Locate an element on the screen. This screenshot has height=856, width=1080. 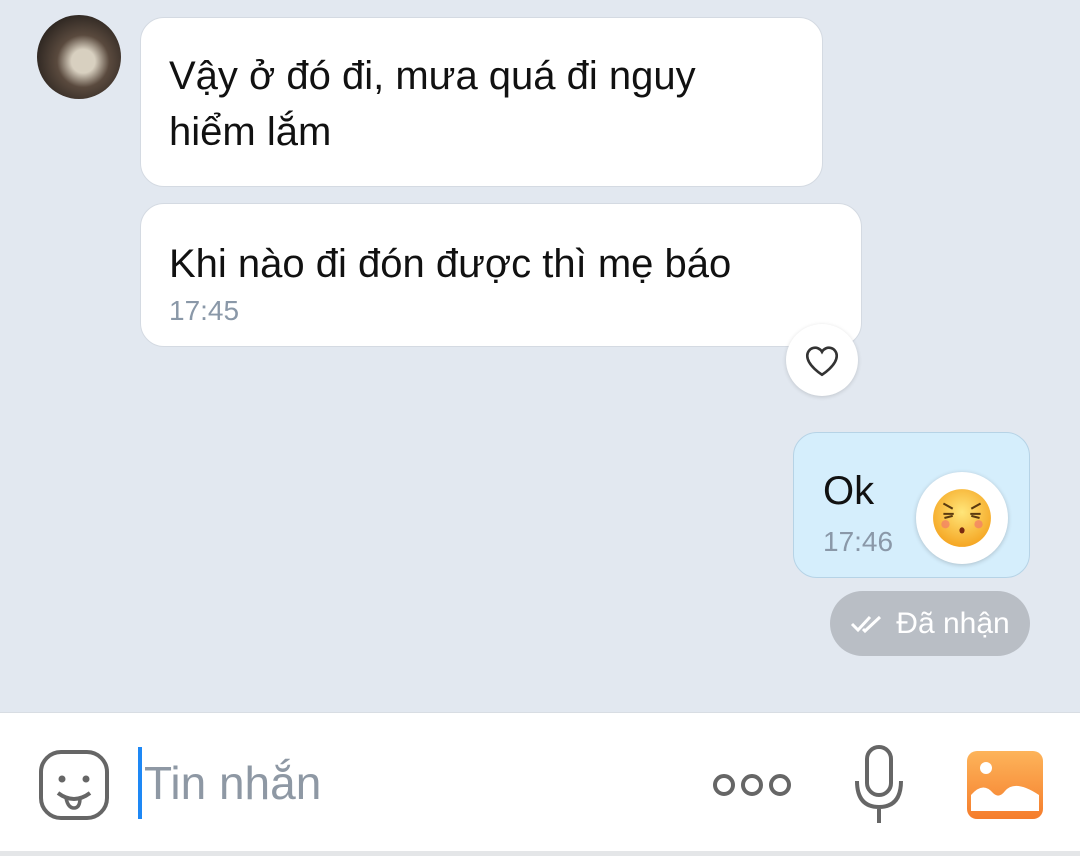
voice-record-button is located at coordinates (879, 787).